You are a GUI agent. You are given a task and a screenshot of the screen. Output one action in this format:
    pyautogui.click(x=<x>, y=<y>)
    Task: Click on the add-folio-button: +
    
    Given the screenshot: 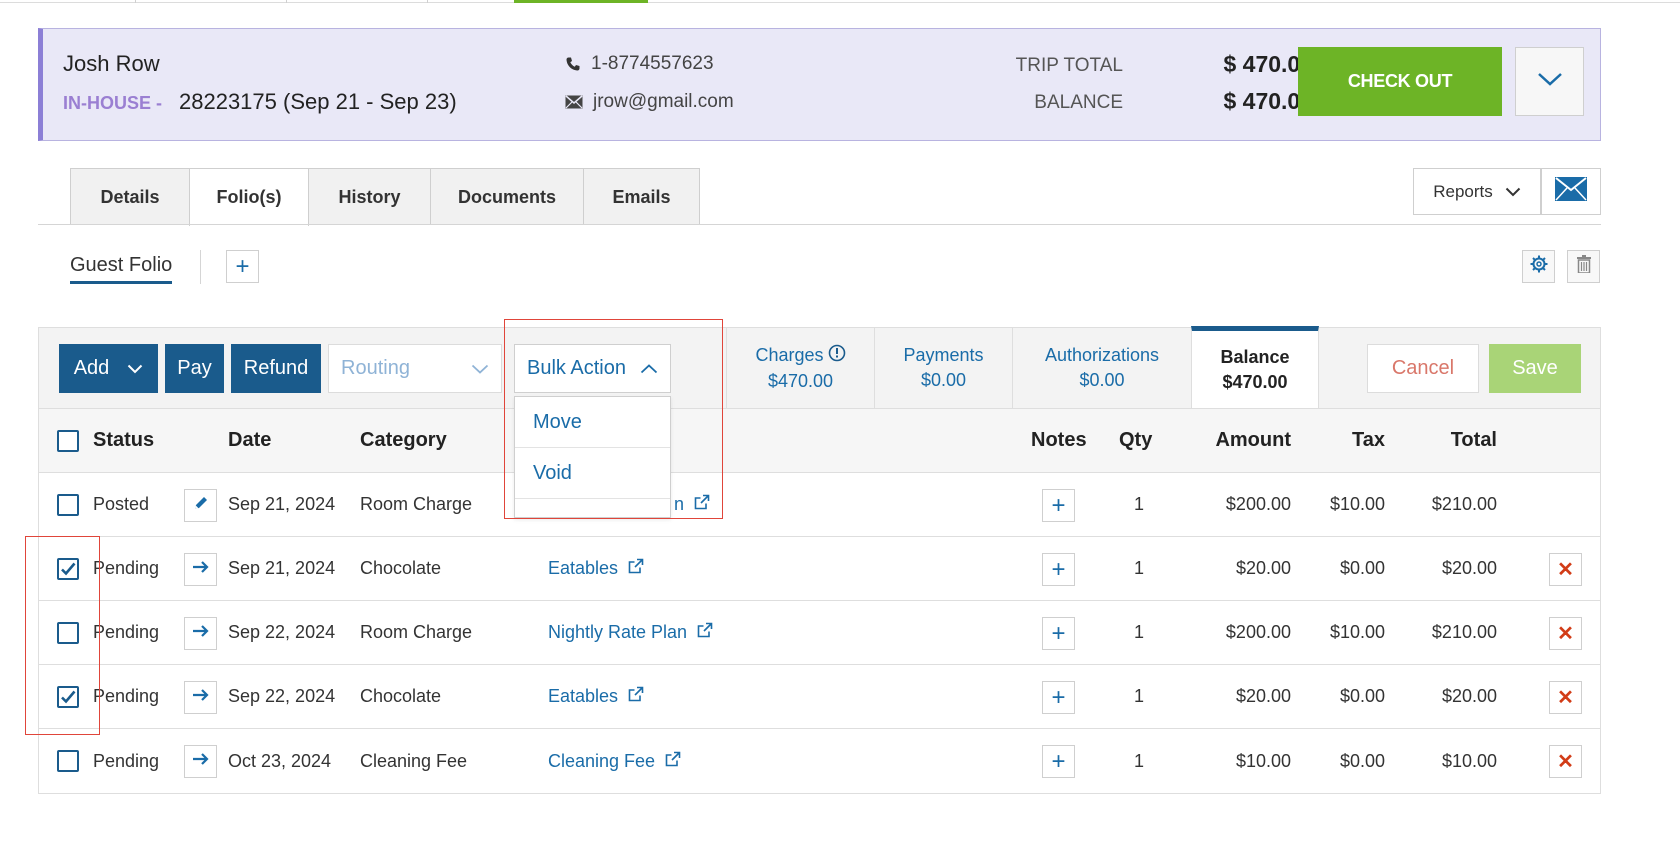 What is the action you would take?
    pyautogui.click(x=242, y=266)
    